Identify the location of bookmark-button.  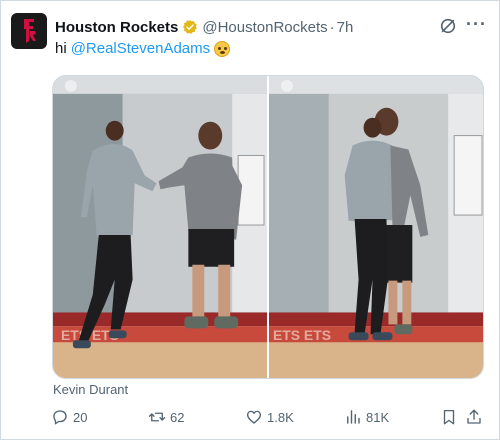
(451, 417).